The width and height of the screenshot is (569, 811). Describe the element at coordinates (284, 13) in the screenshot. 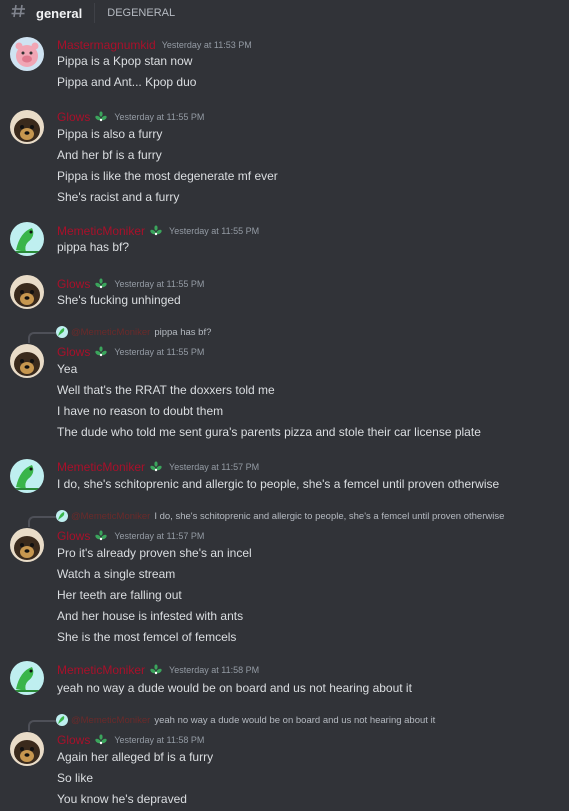

I see `channel-header: general DEGENERAL` at that location.